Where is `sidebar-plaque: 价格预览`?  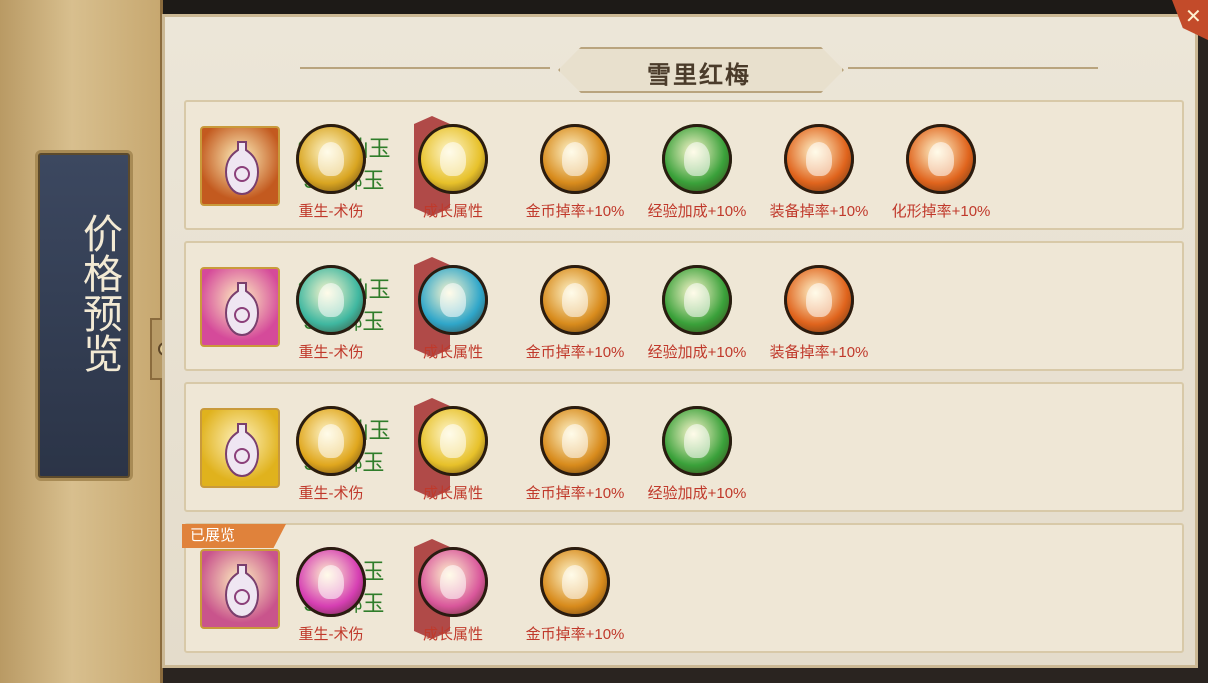
sidebar-plaque: 价格预览 is located at coordinates (84, 315).